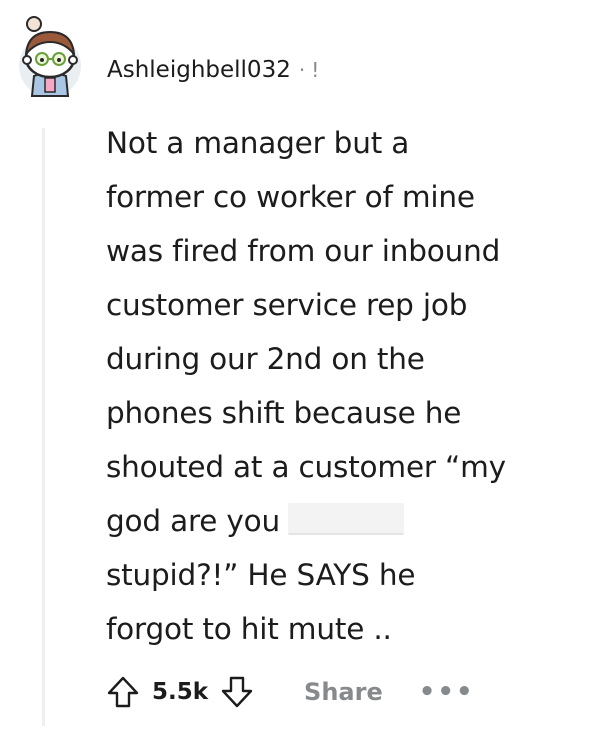 The height and width of the screenshot is (729, 599). I want to click on more-options-button: •••, so click(447, 692).